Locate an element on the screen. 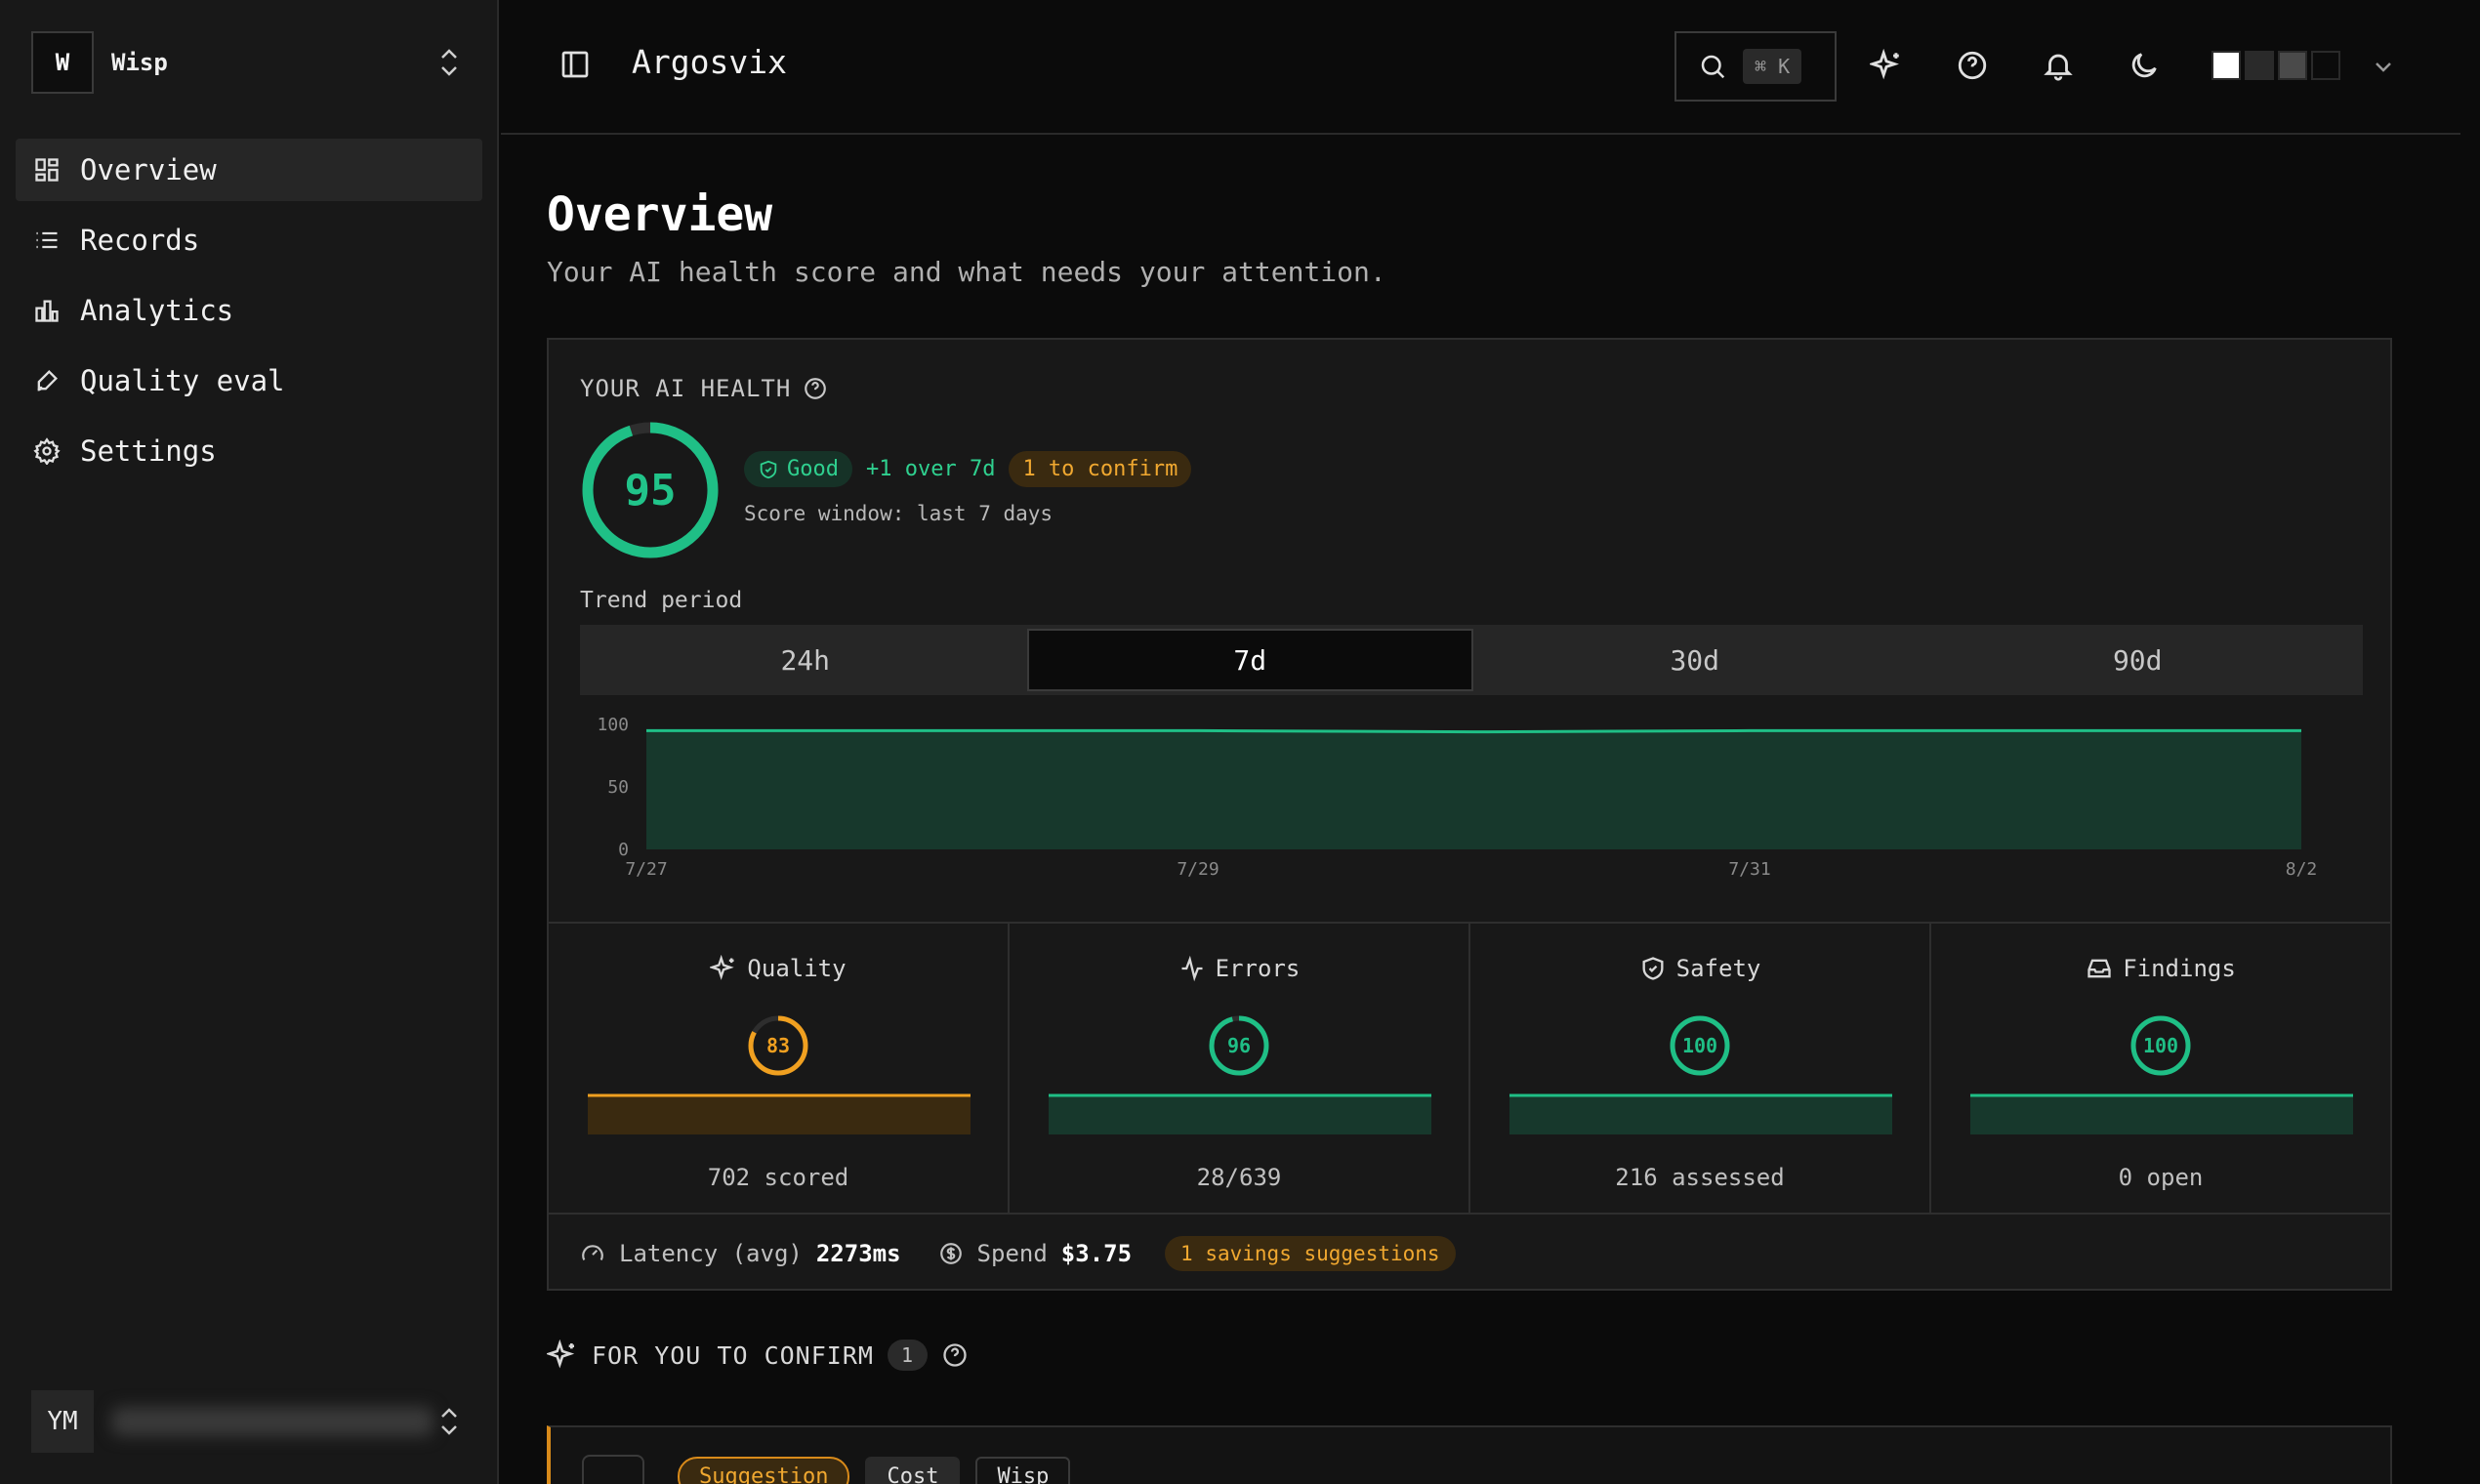  sidebar-item-label: Quality eval is located at coordinates (182, 381).